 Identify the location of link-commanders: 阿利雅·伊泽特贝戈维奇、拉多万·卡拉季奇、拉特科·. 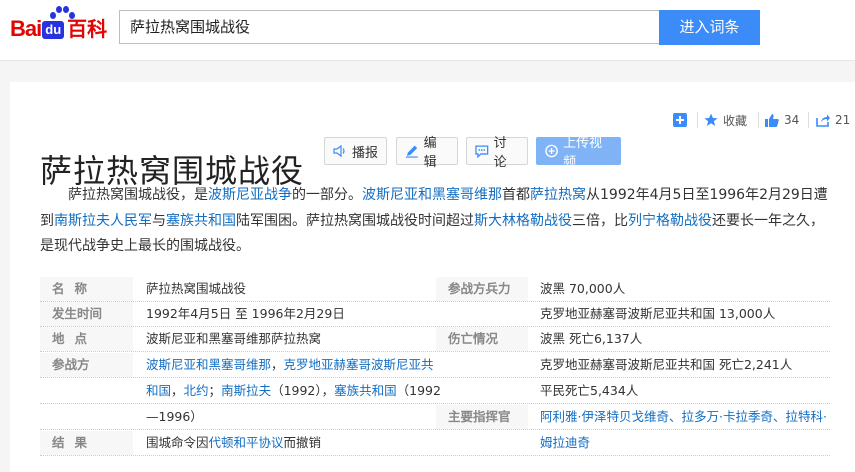
(683, 416).